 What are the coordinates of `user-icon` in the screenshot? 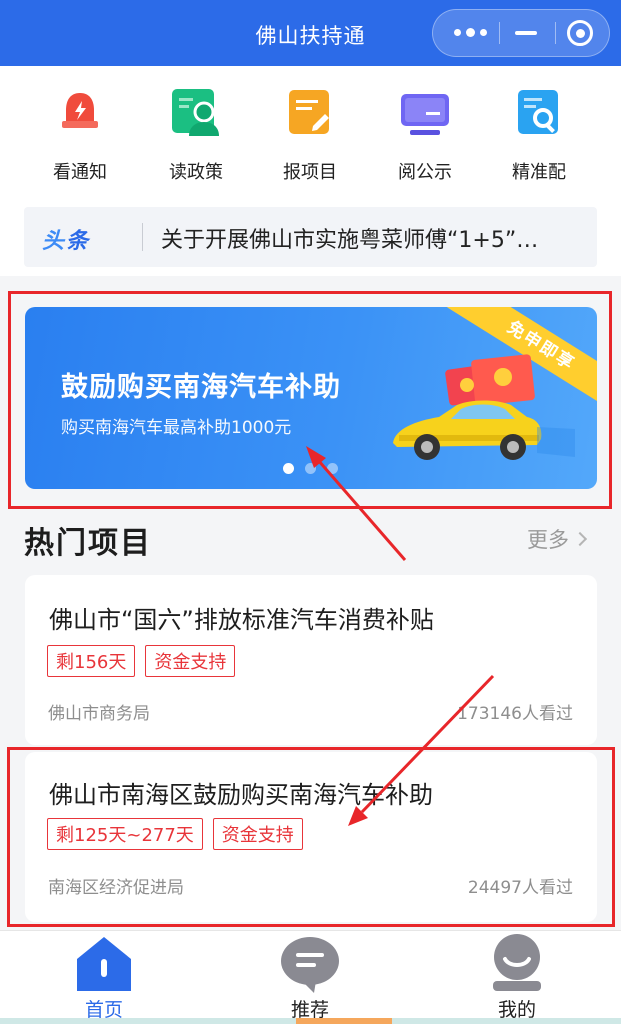 It's located at (517, 962).